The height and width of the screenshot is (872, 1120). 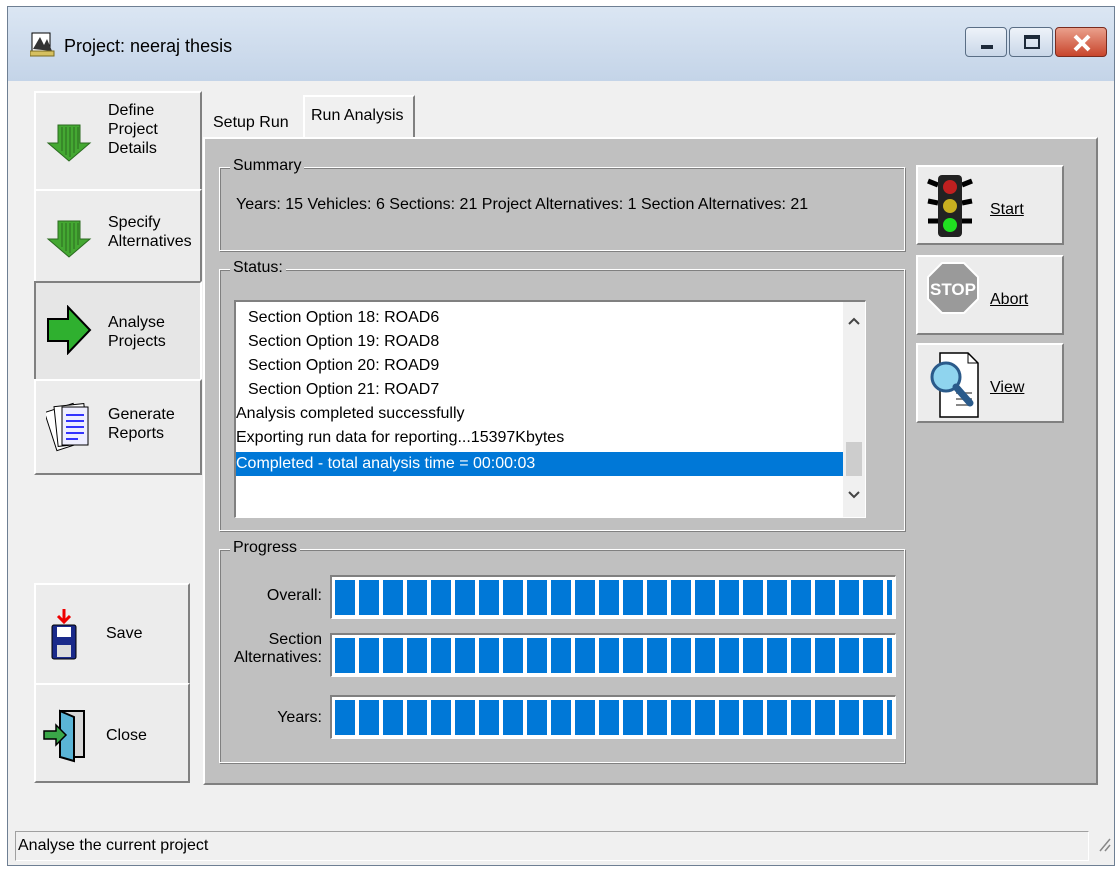 What do you see at coordinates (552, 846) in the screenshot?
I see `status-bar: Analyse the current project` at bounding box center [552, 846].